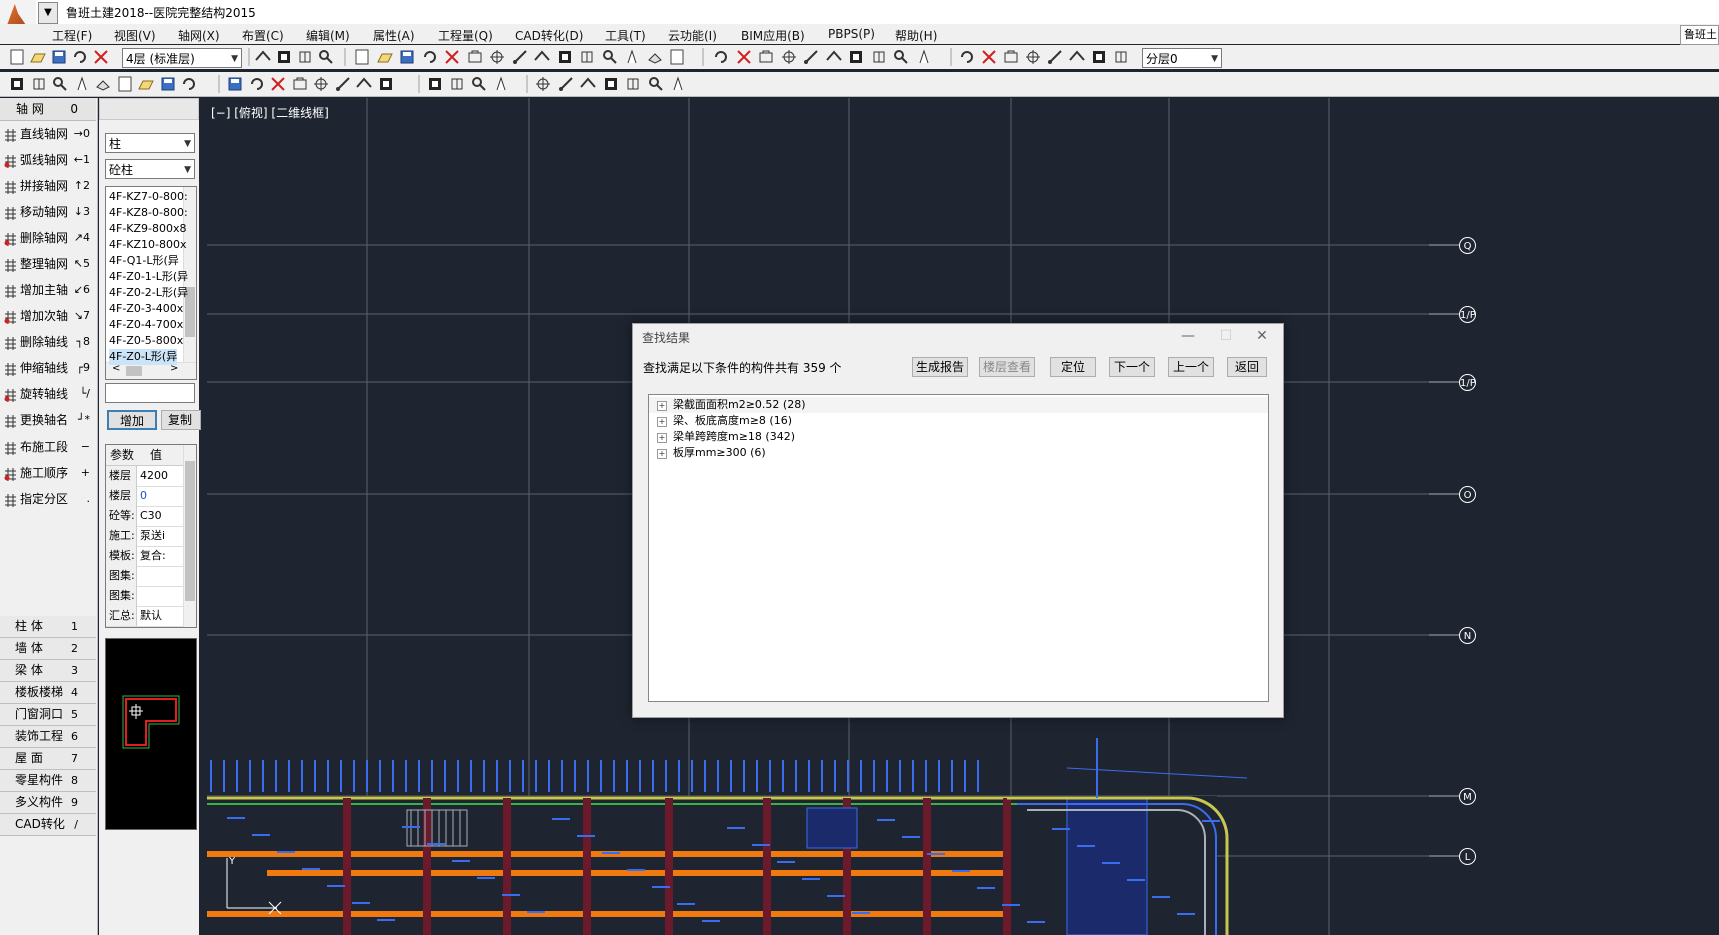  I want to click on nav-item: 增加主轴 ↙6, so click(48, 290).